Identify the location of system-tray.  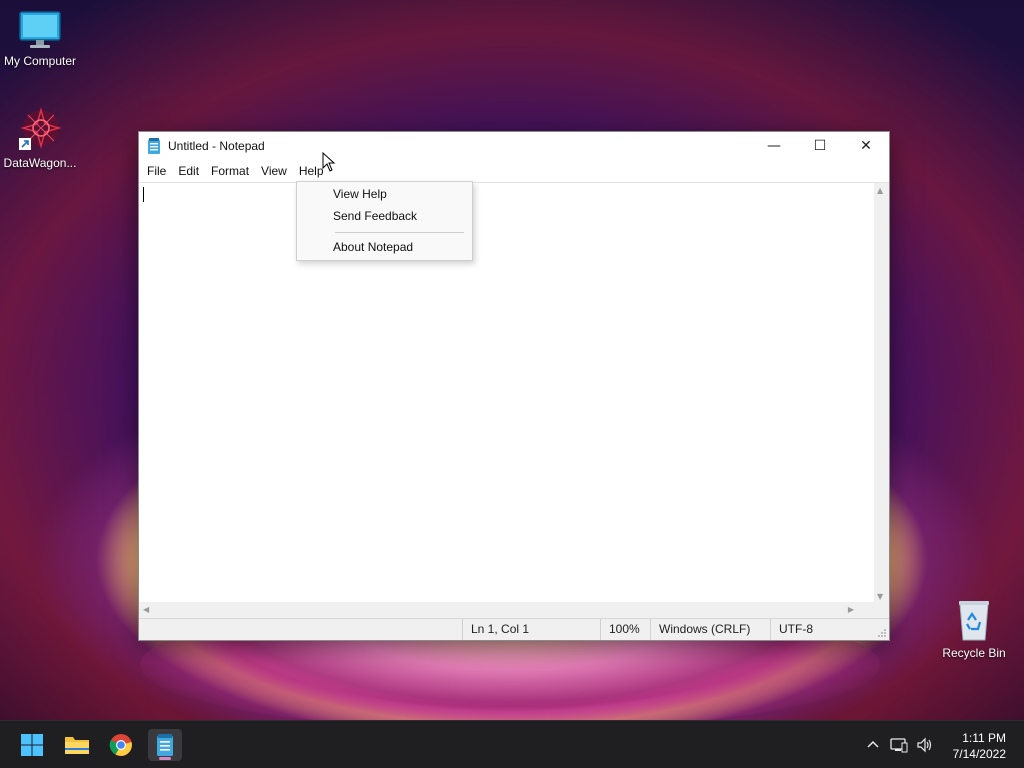
(900, 744).